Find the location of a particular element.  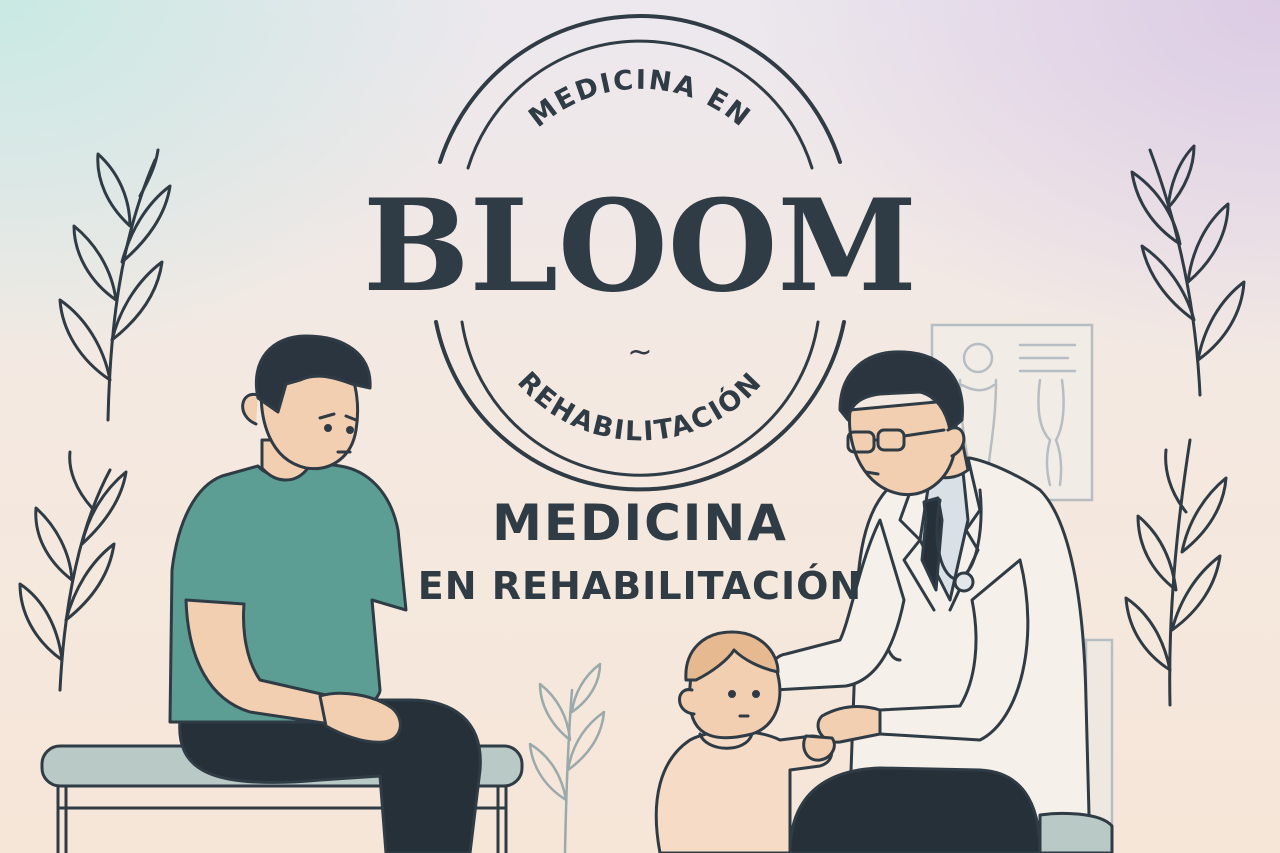

logo-bottom-text: REHABILITACIÓN is located at coordinates (639, 407).